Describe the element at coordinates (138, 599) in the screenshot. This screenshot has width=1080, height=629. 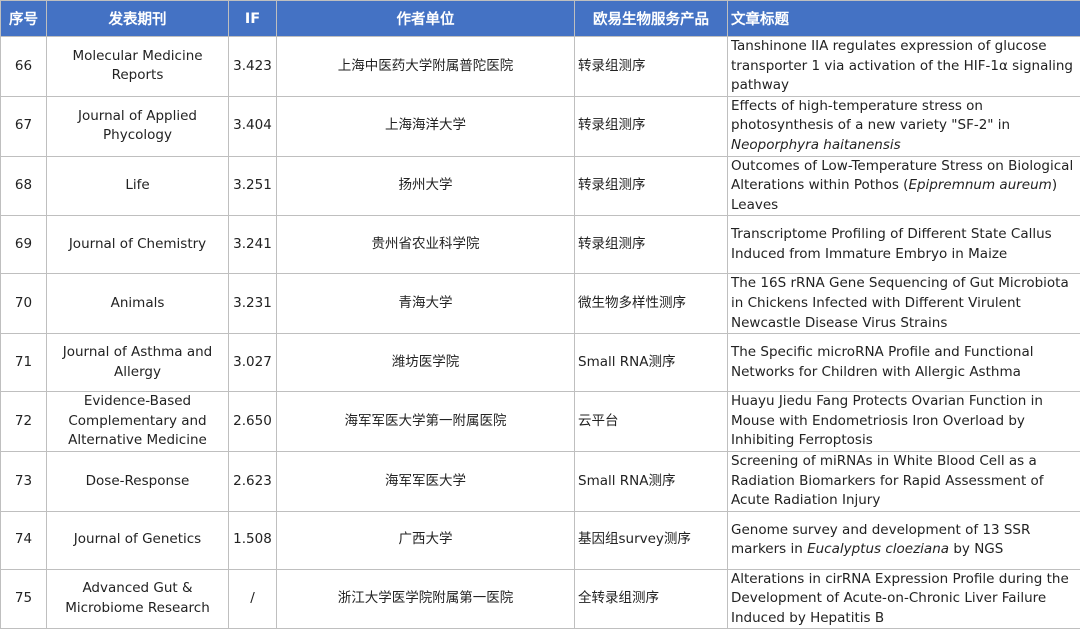
I see `cell-journal: Advanced Gut & Microbiome Research` at that location.